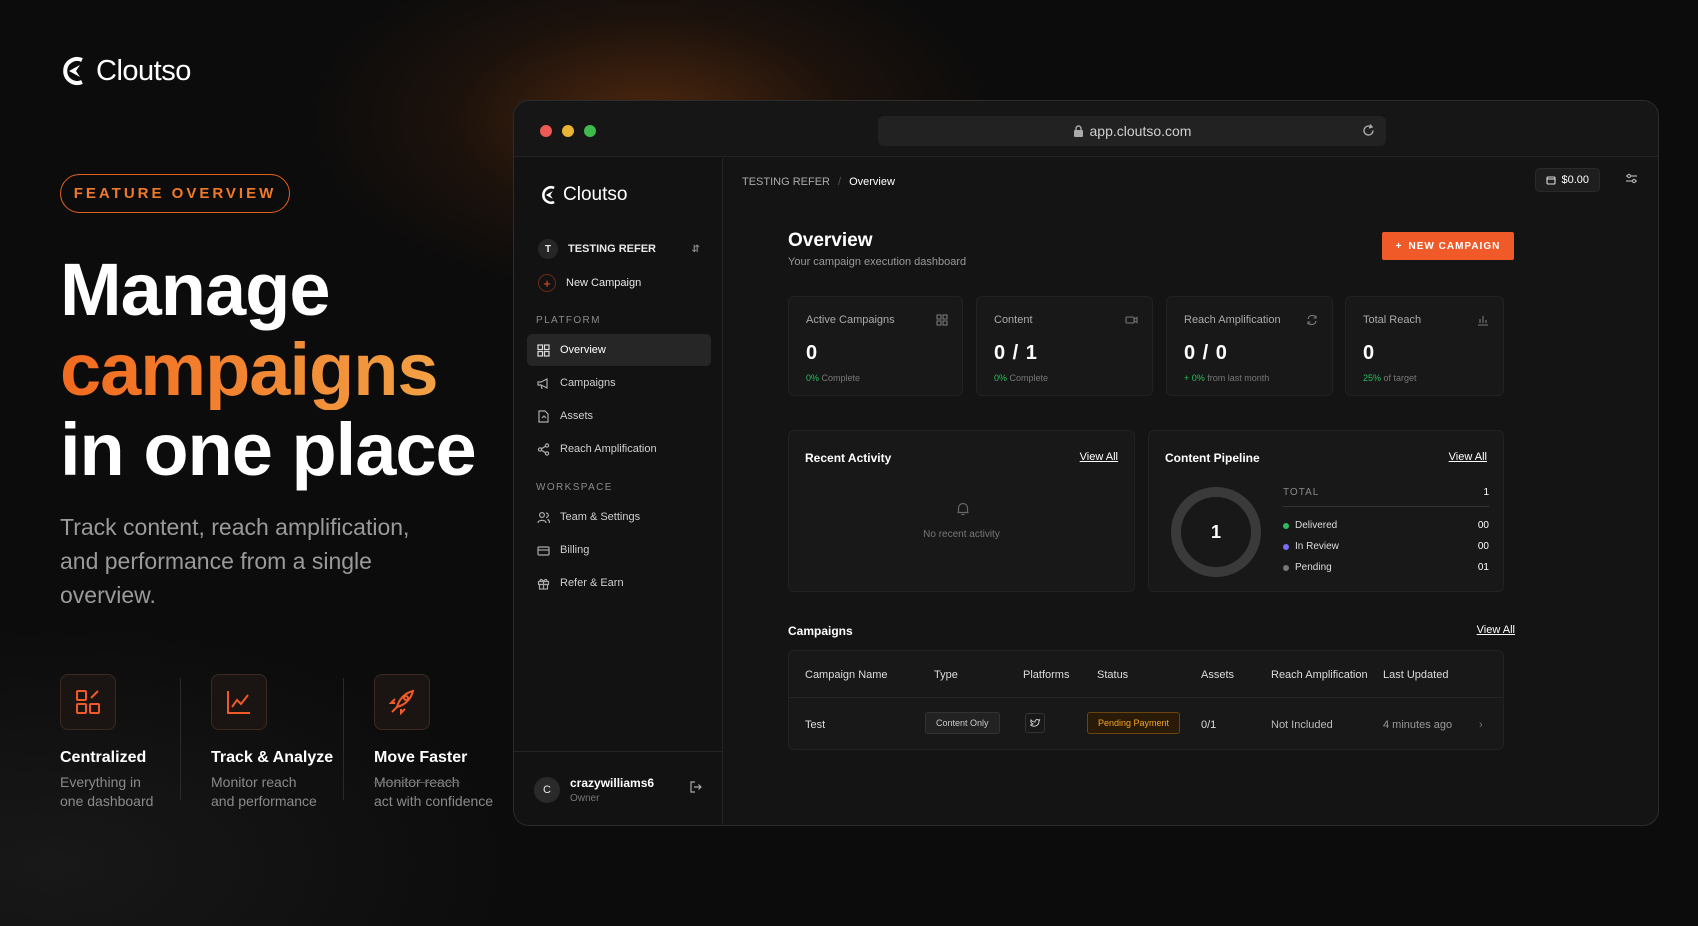  I want to click on feature-title: Track & Analyze, so click(272, 757).